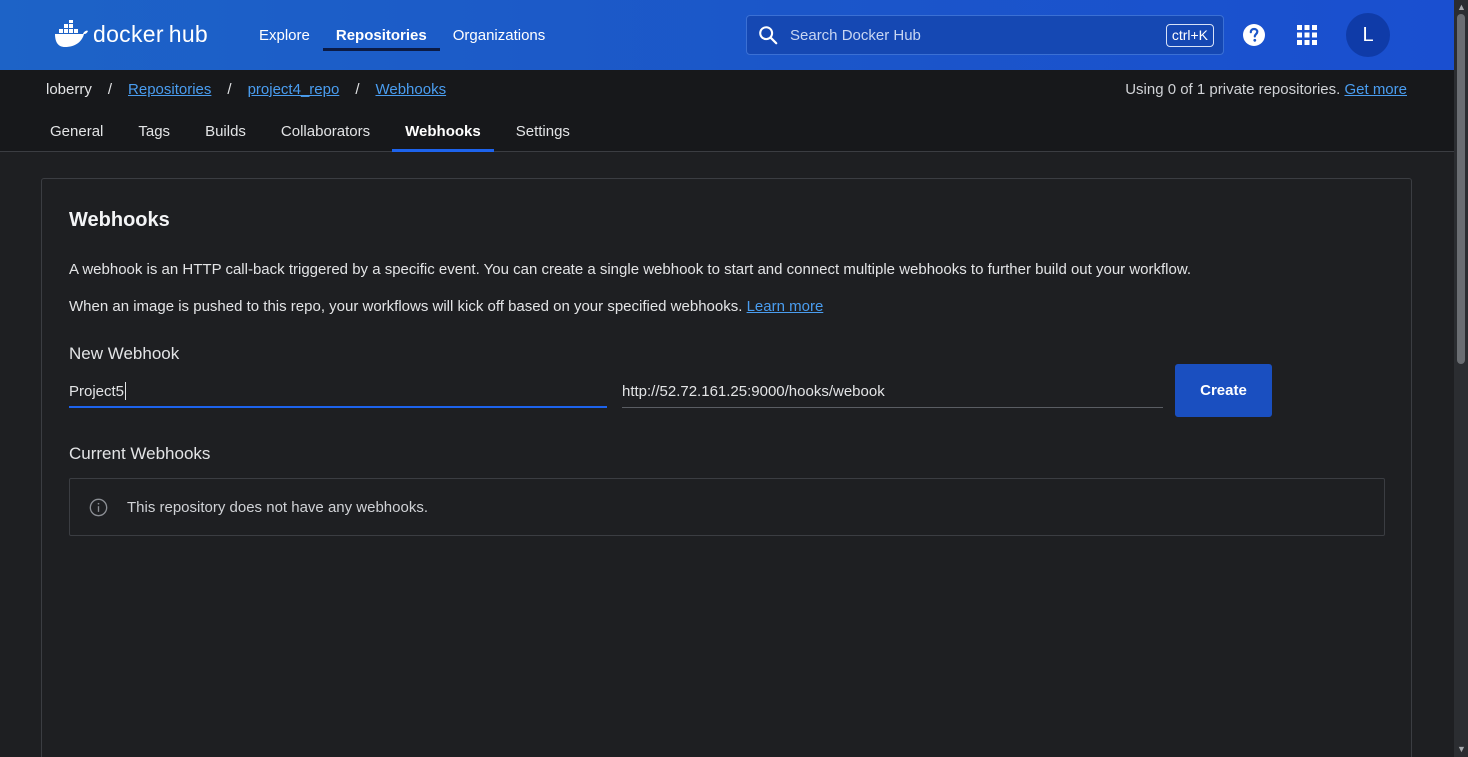 The height and width of the screenshot is (757, 1468). What do you see at coordinates (125, 391) in the screenshot?
I see `text-cursor` at bounding box center [125, 391].